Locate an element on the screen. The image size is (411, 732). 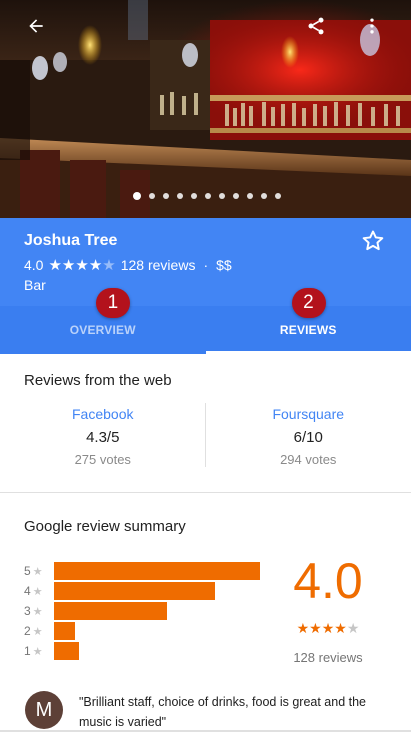
more-options-button is located at coordinates (372, 26).